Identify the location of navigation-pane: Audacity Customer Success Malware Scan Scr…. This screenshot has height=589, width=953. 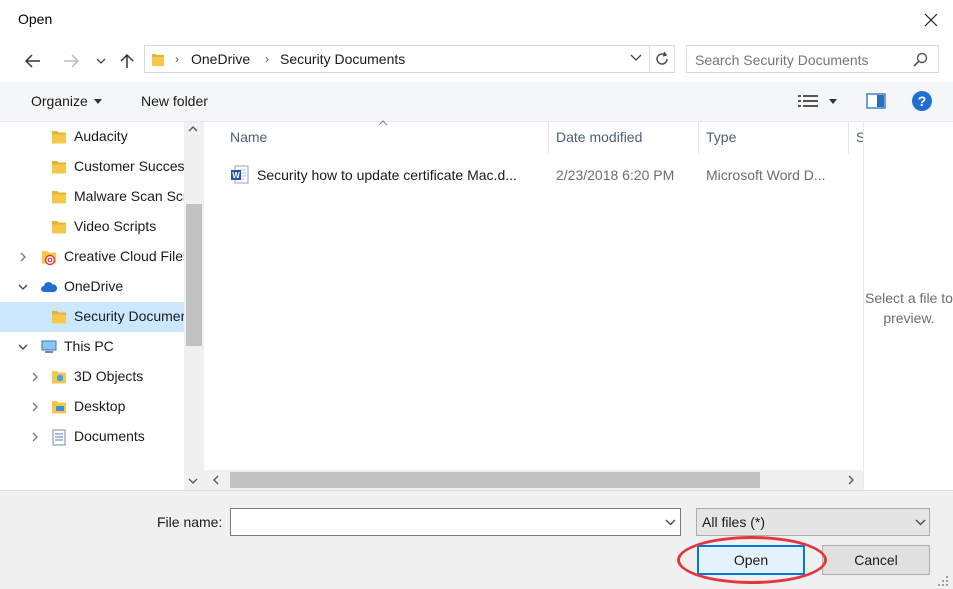
(102, 306).